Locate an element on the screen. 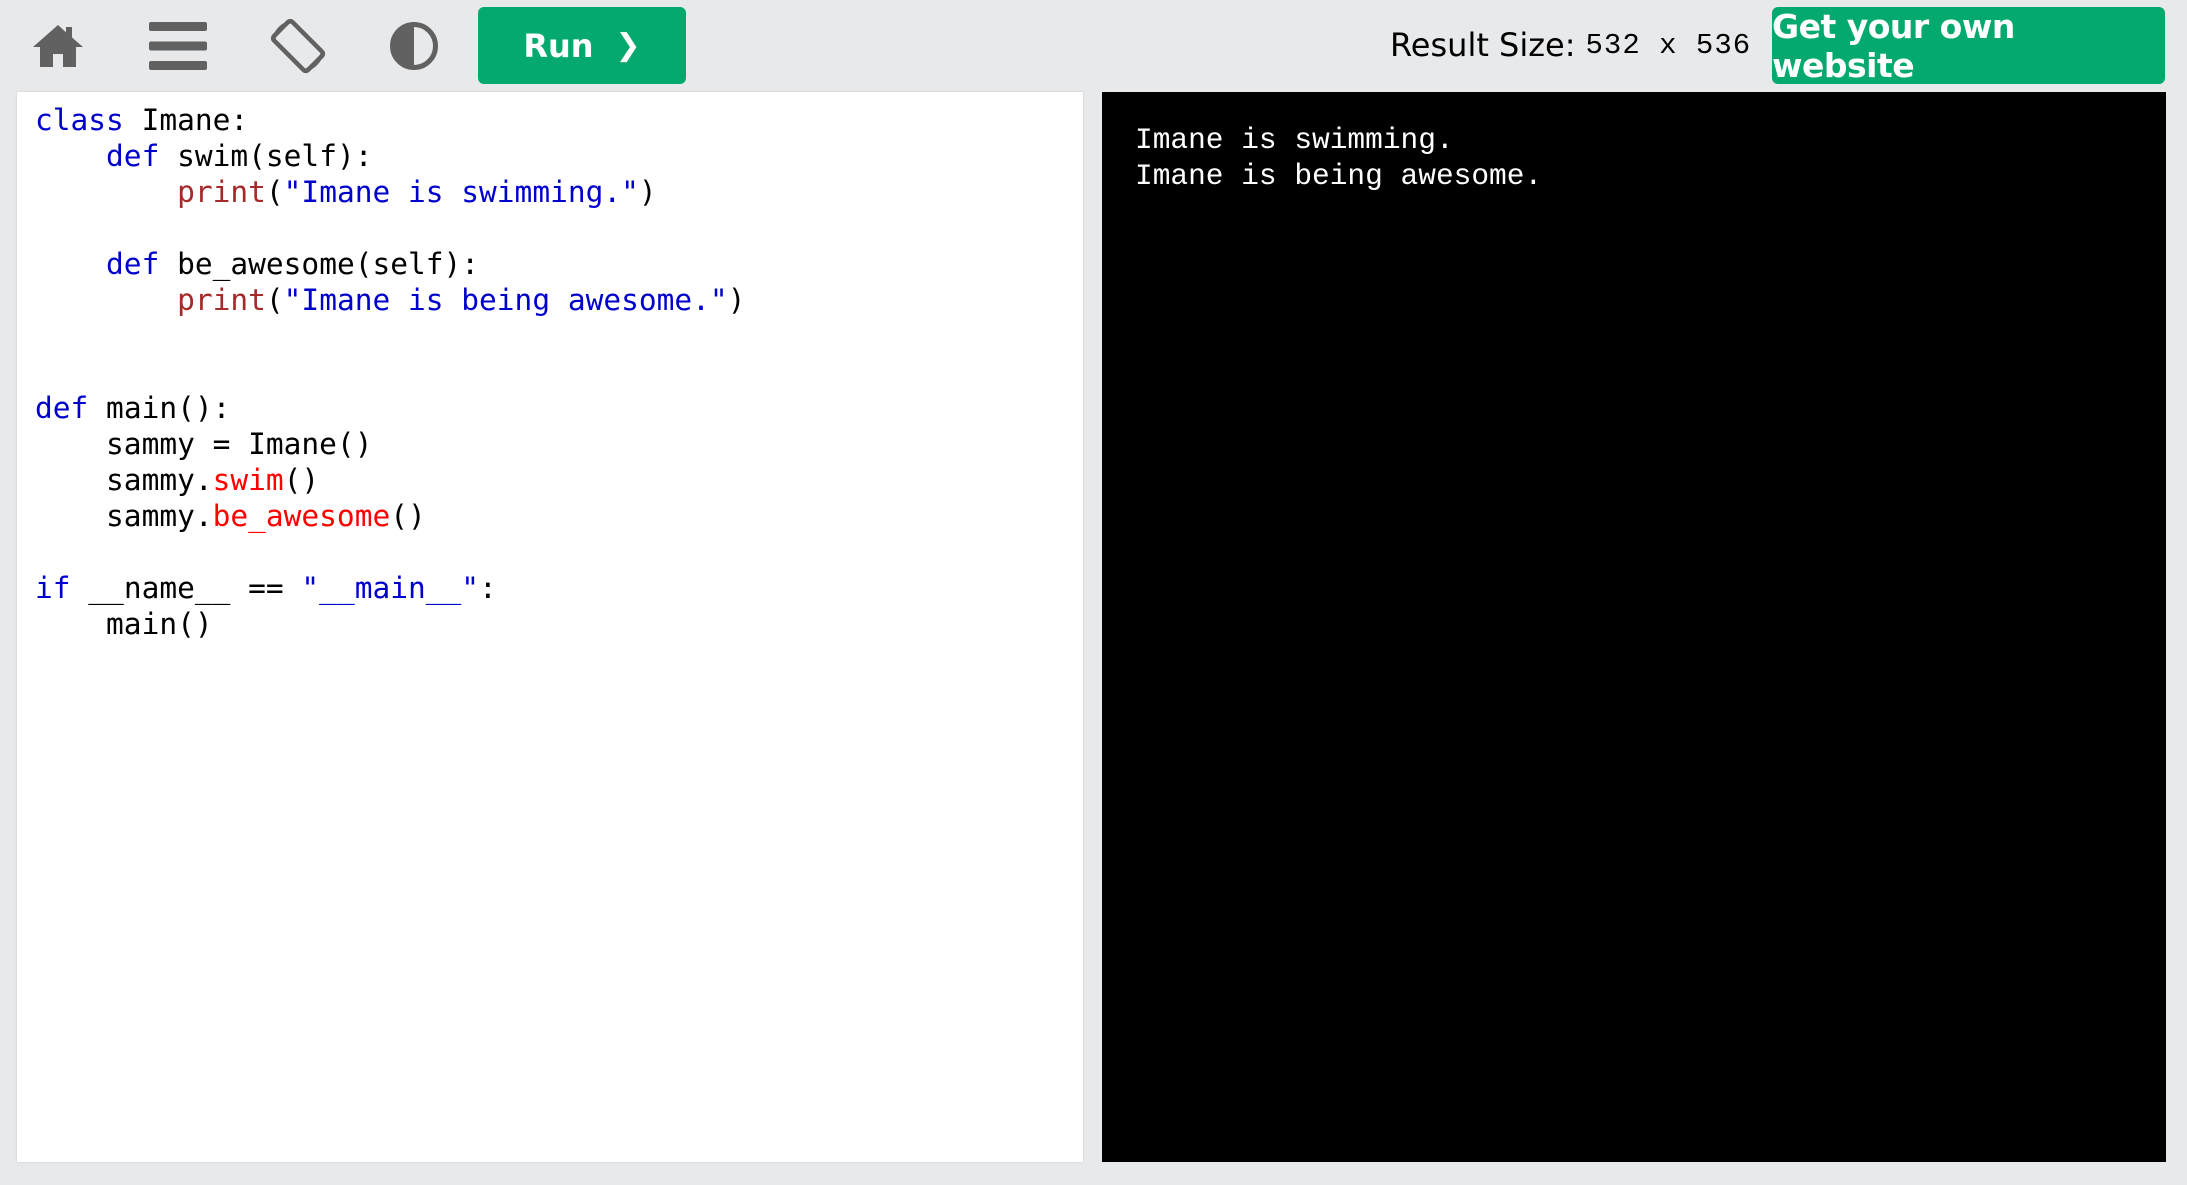  rotate-orientation-icon is located at coordinates (298, 46).